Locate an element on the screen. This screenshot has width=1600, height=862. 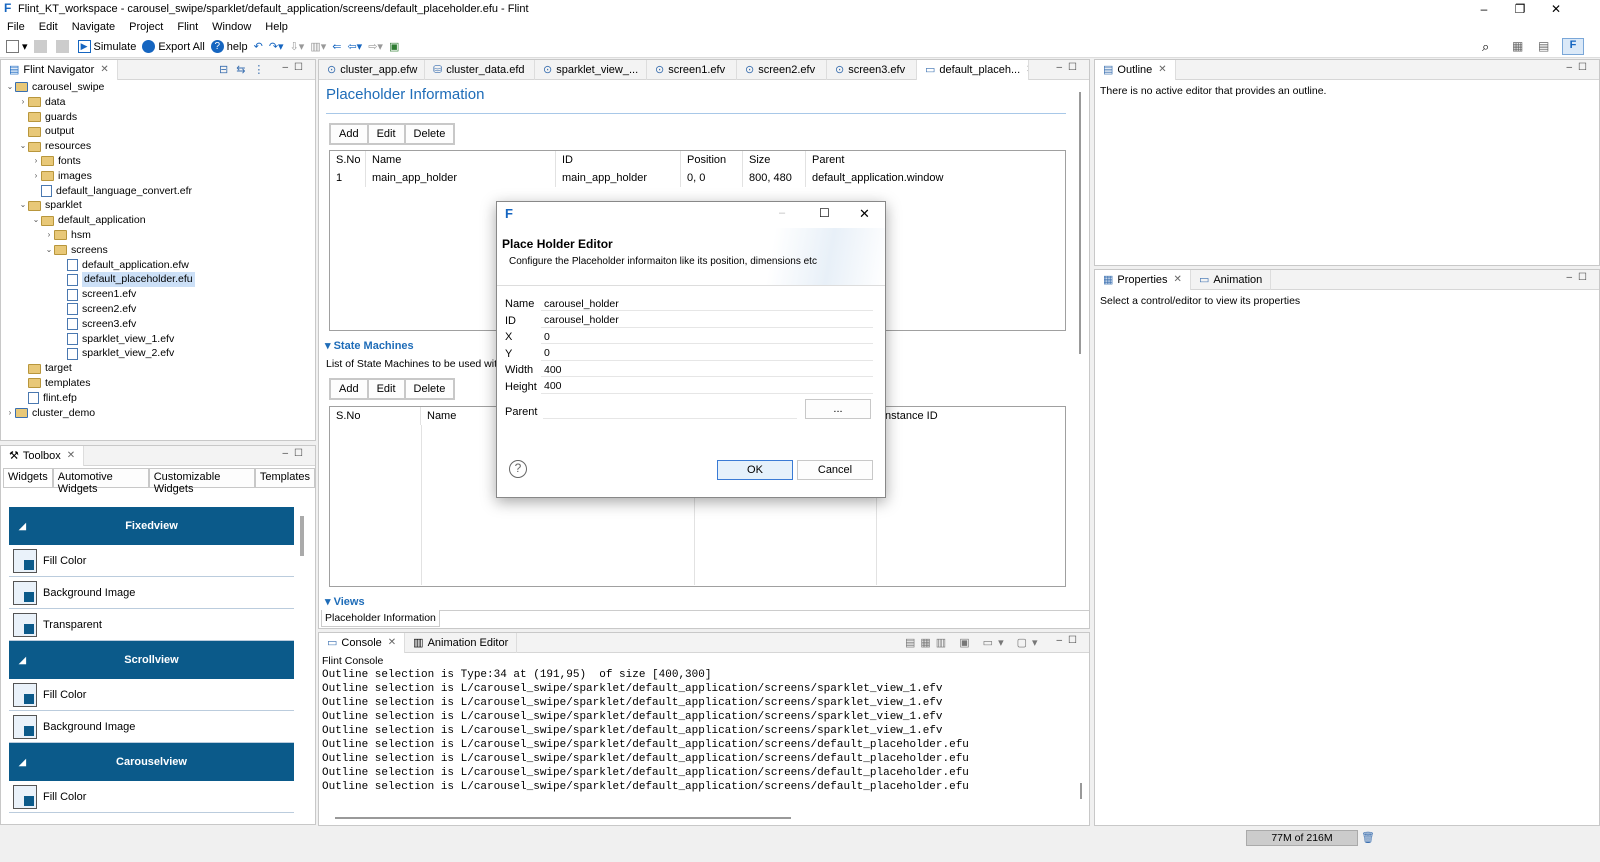
tree-item: › data is located at coordinates (158, 102).